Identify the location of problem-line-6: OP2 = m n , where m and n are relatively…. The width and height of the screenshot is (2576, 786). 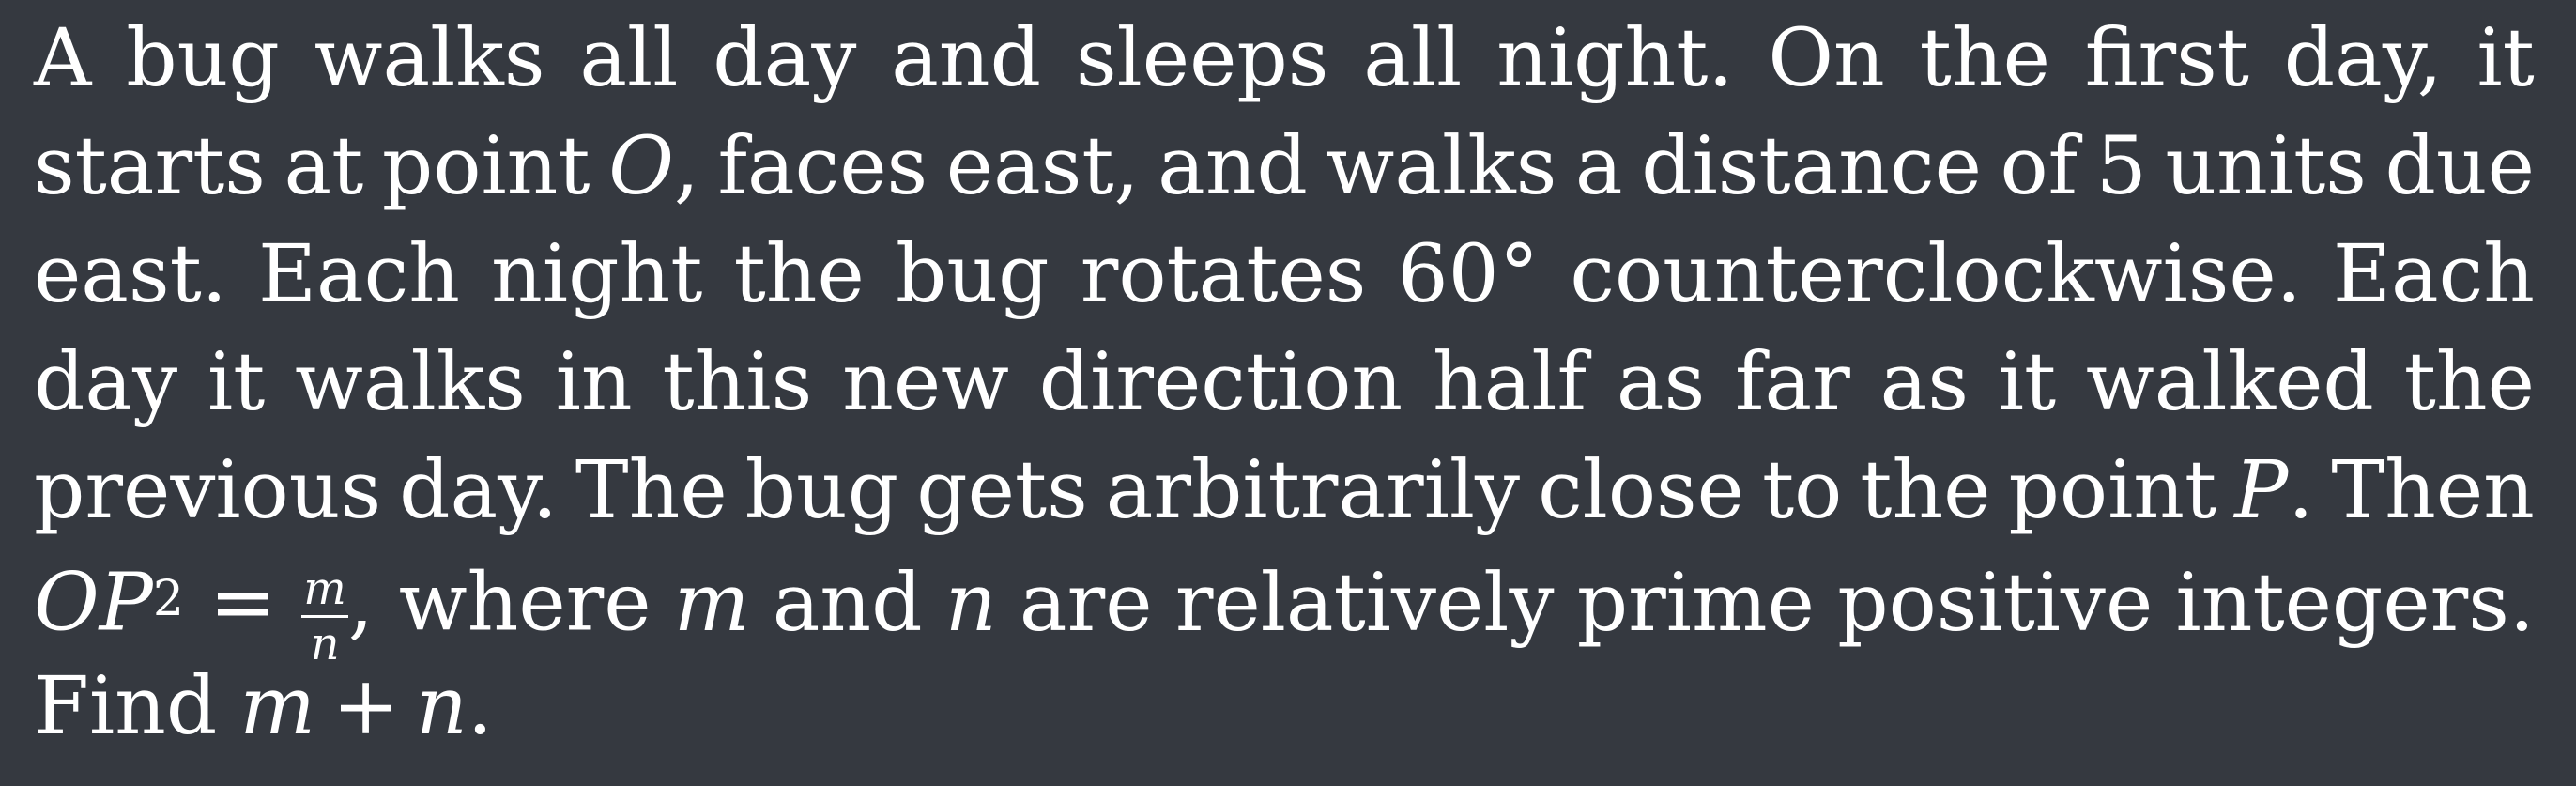
(1285, 612).